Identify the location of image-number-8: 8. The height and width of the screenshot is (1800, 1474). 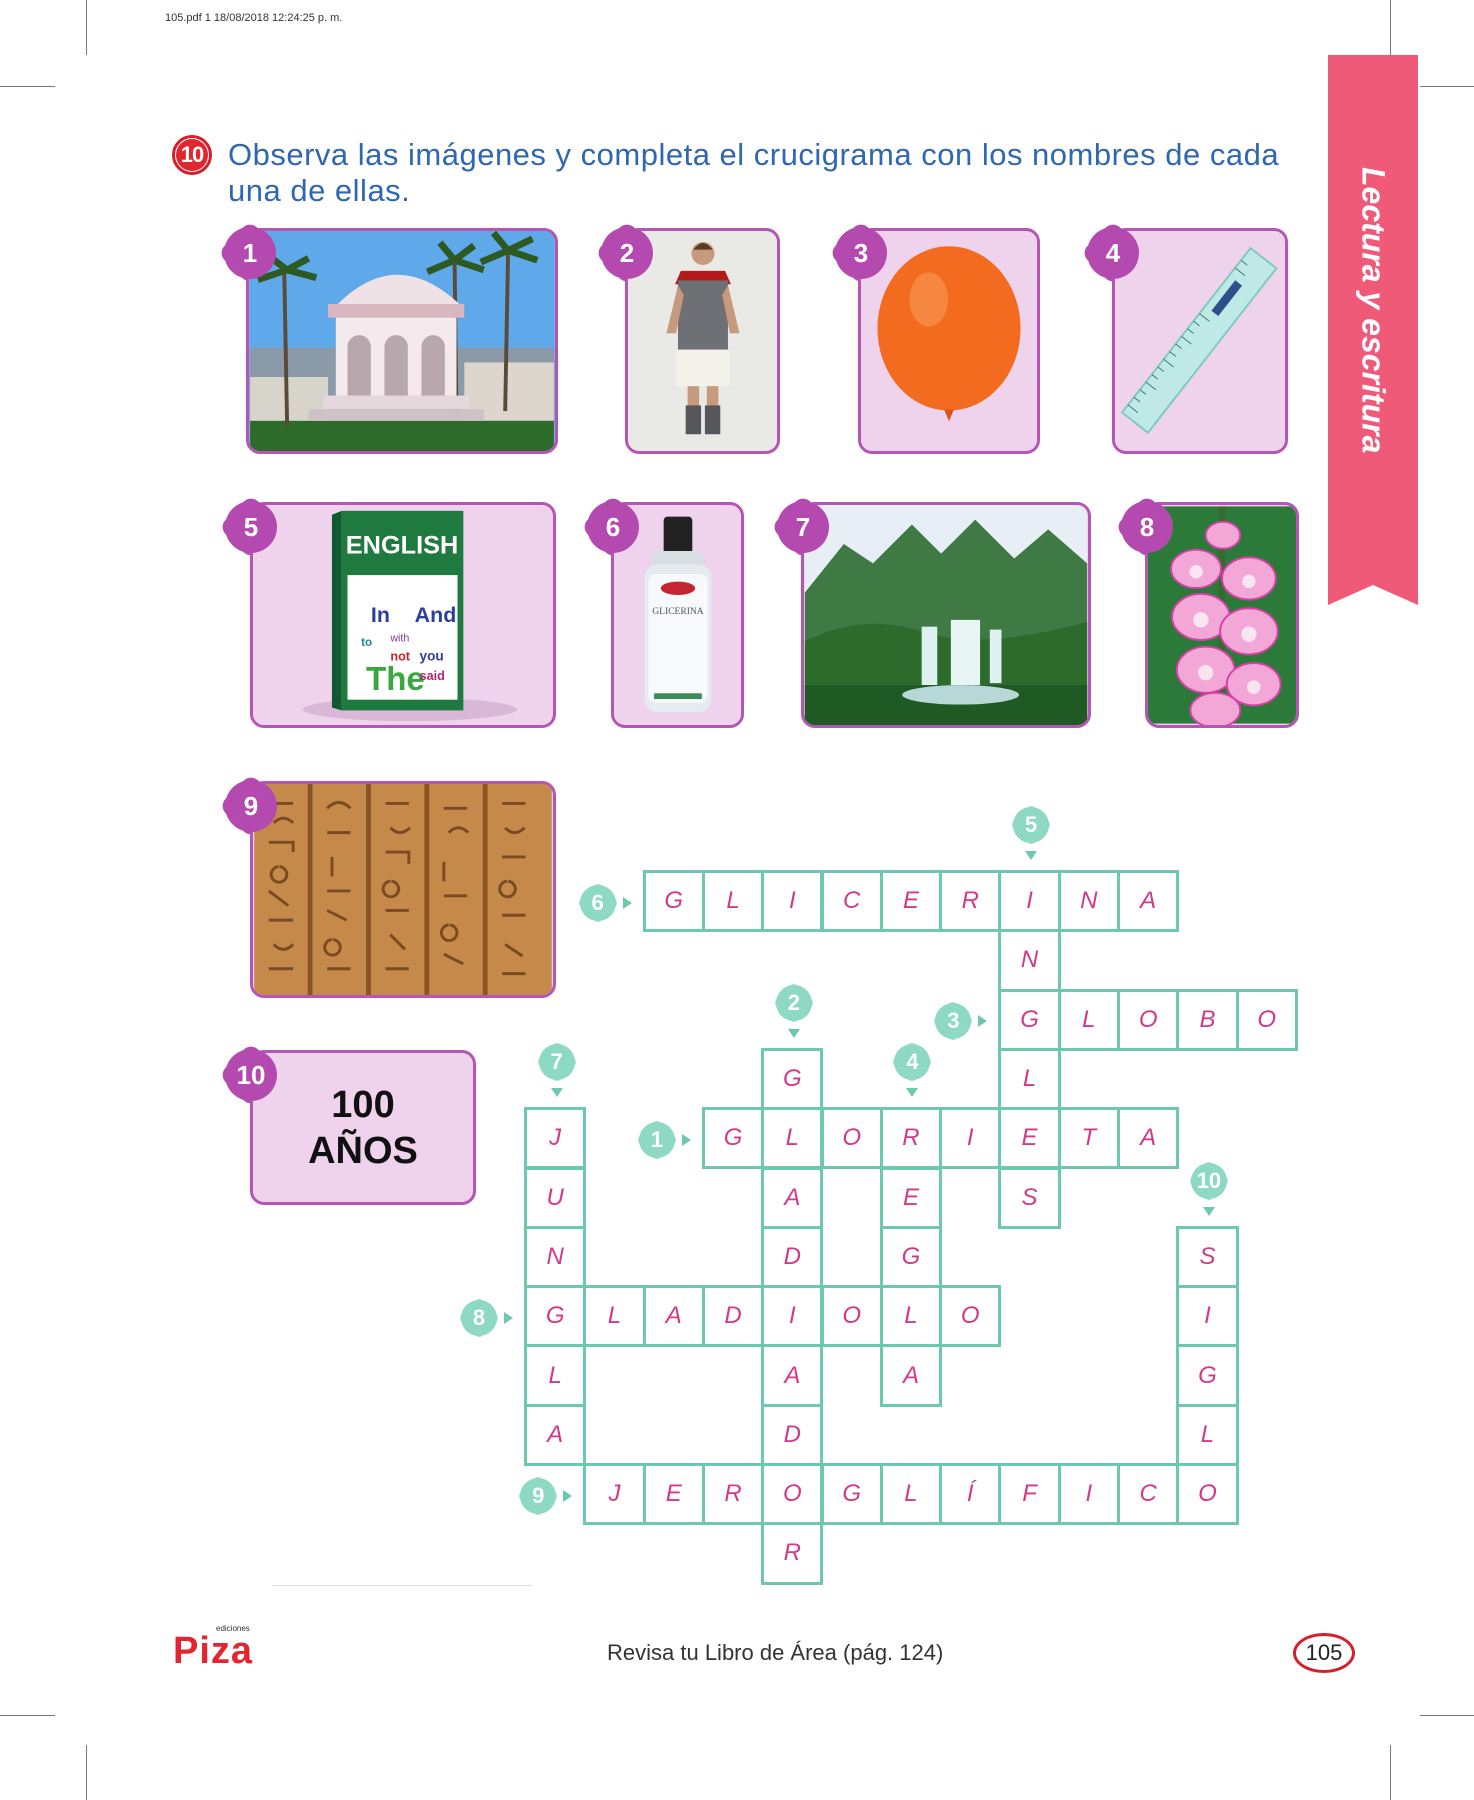
(1147, 527).